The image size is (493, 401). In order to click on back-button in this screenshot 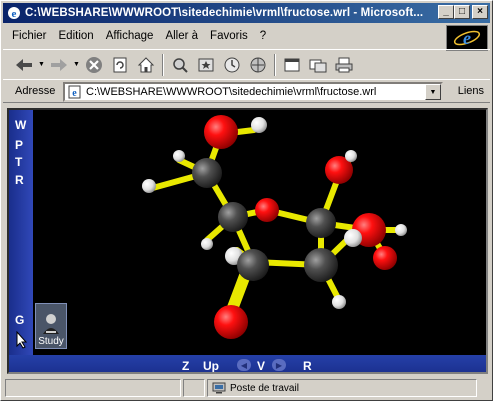, I will do `click(24, 65)`.